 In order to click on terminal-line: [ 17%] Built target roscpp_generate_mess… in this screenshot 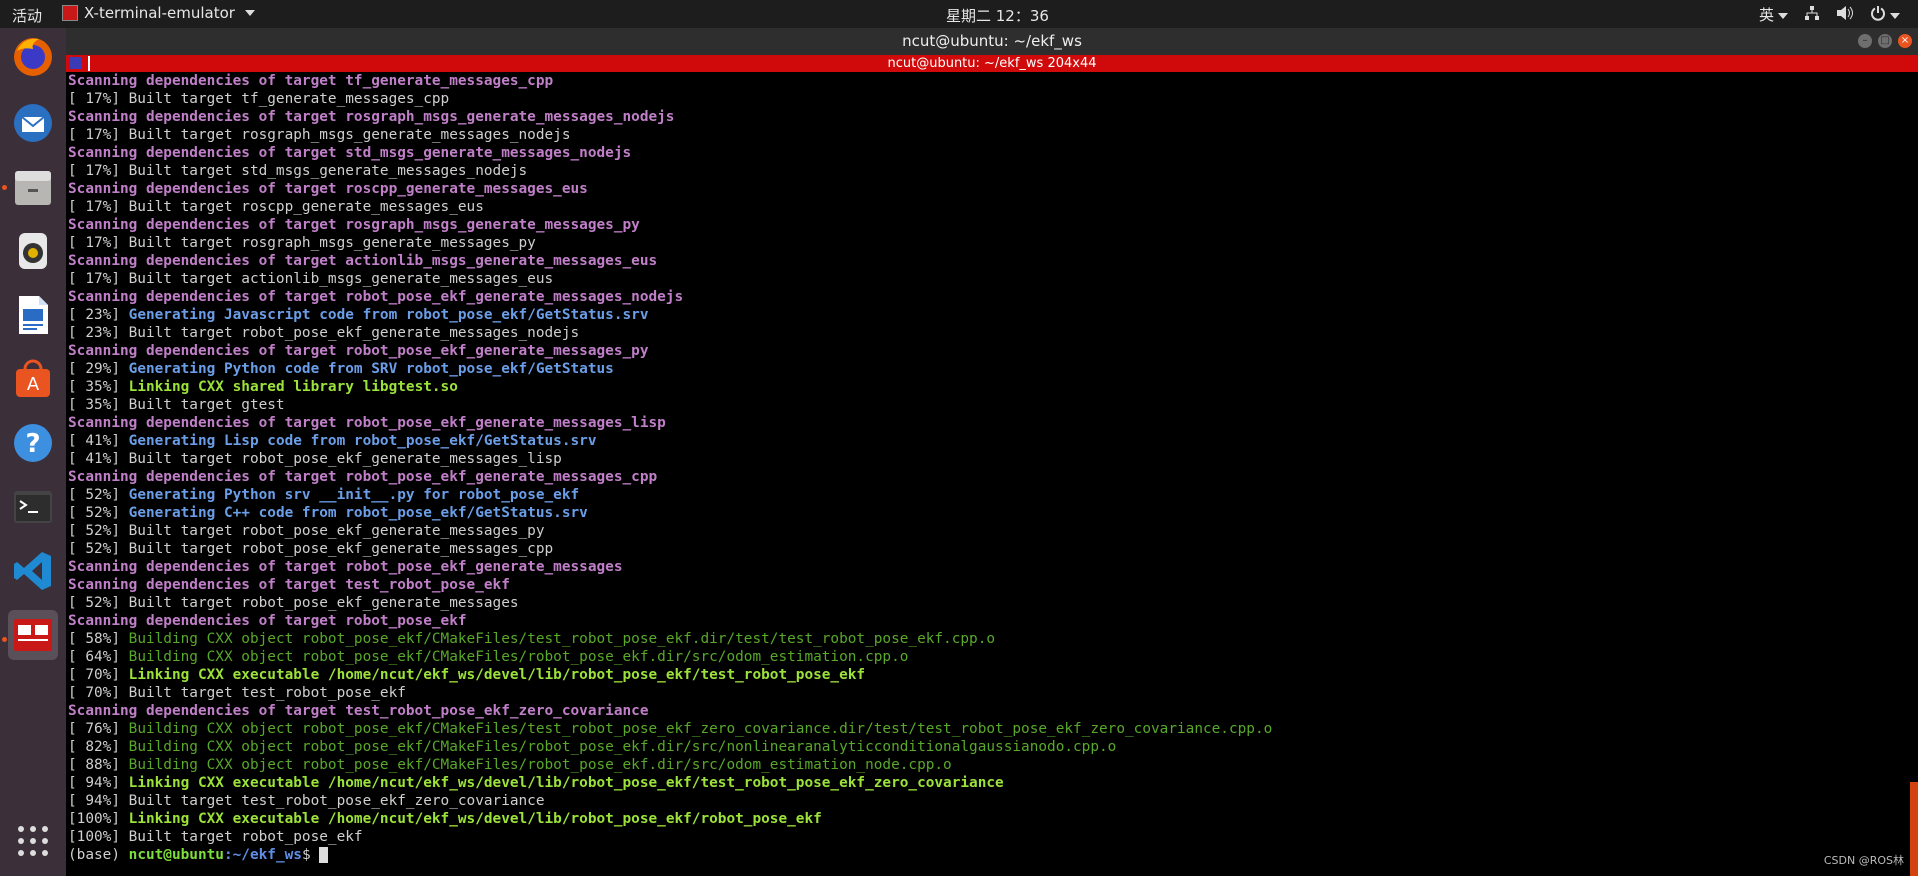, I will do `click(988, 207)`.